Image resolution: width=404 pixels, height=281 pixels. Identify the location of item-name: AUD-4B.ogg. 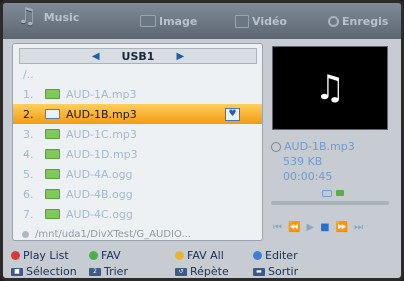
(99, 194).